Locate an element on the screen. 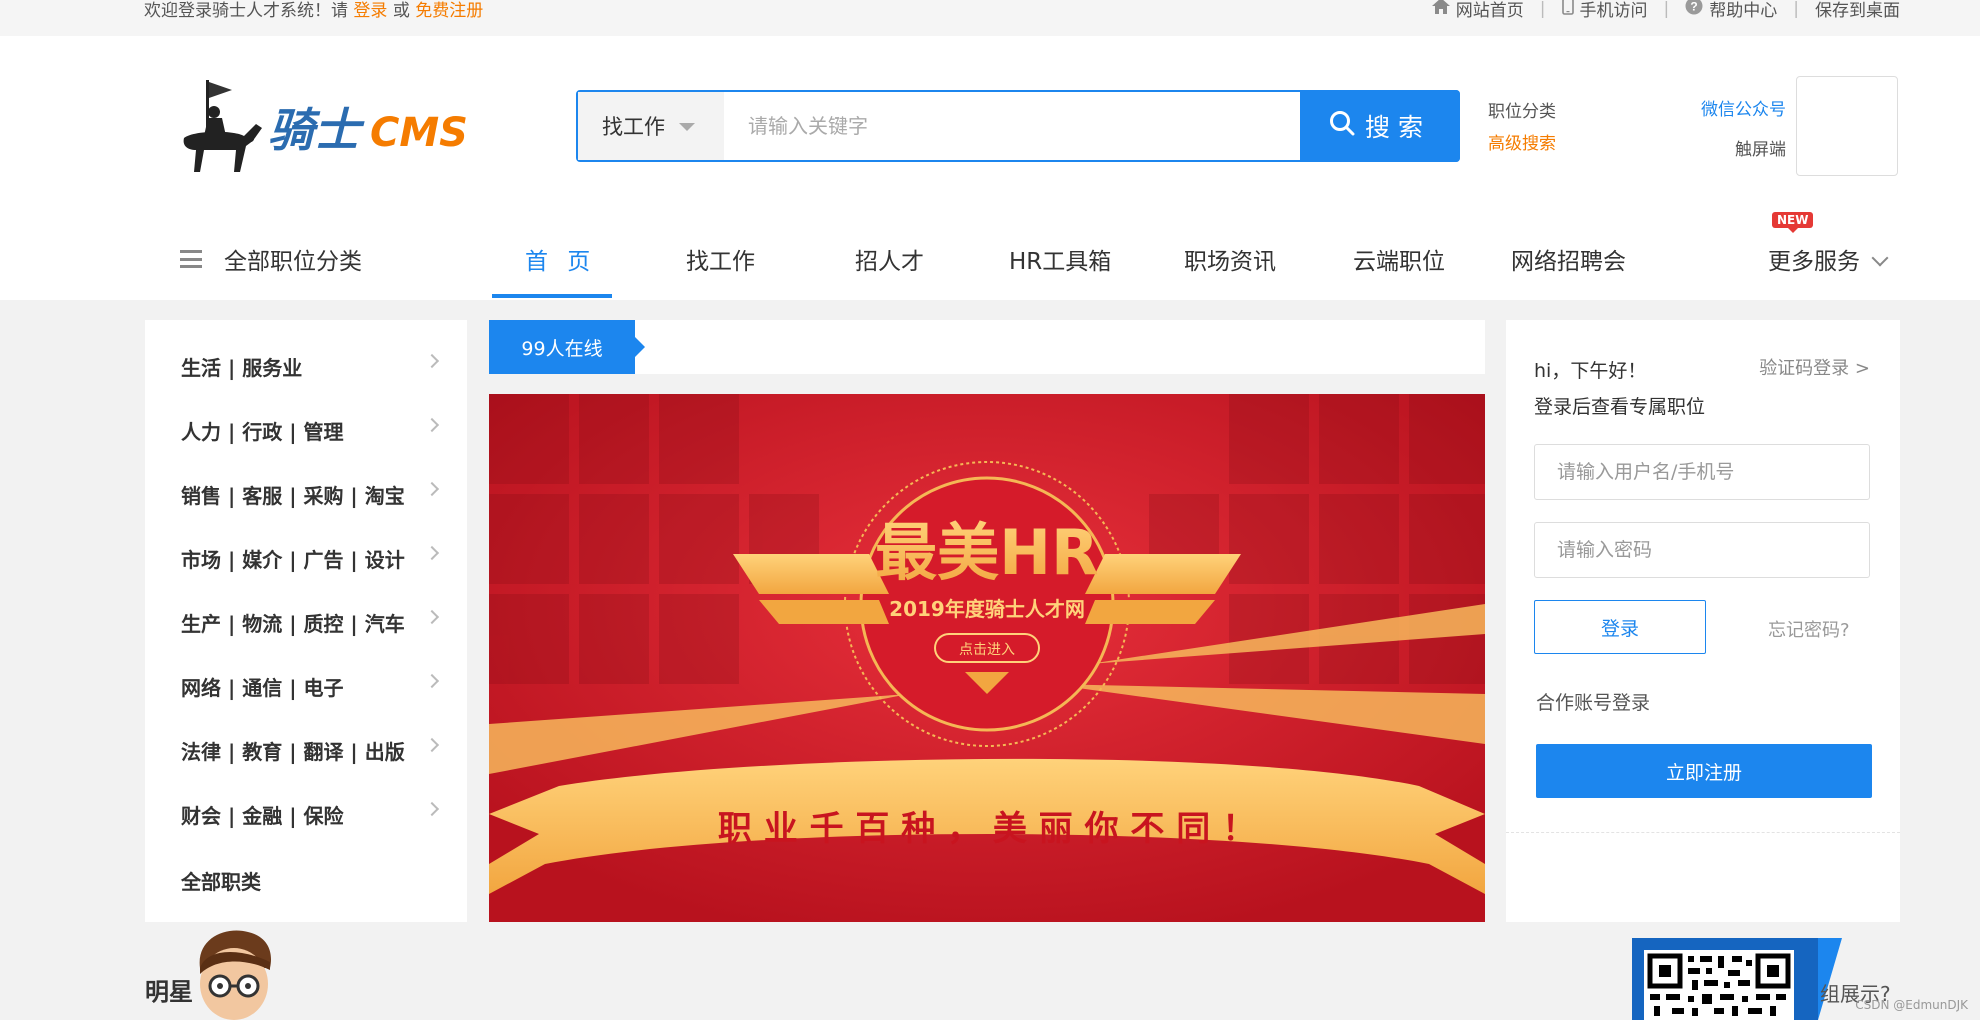 The image size is (1980, 1020). category-label: 人力 | 行政 | 管理 is located at coordinates (262, 432).